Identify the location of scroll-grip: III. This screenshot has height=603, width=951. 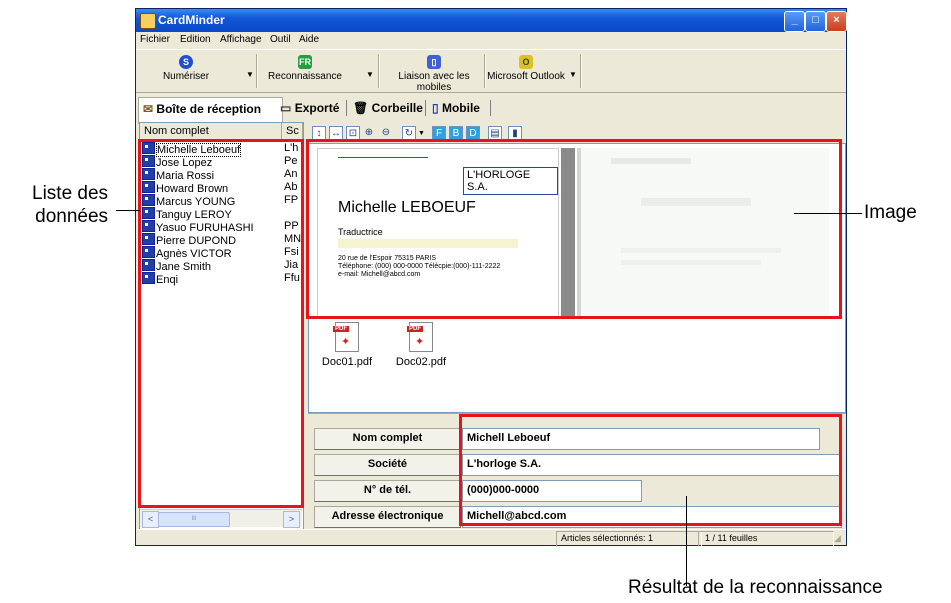
(194, 519).